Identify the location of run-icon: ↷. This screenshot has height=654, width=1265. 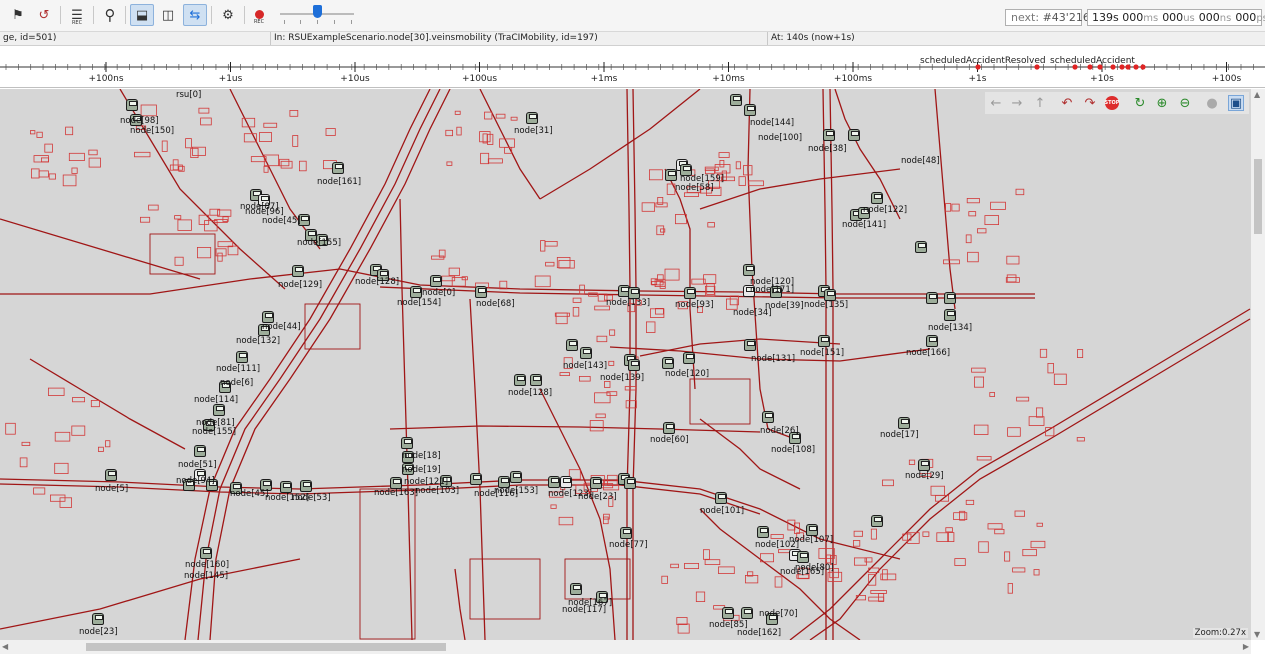
(1090, 103).